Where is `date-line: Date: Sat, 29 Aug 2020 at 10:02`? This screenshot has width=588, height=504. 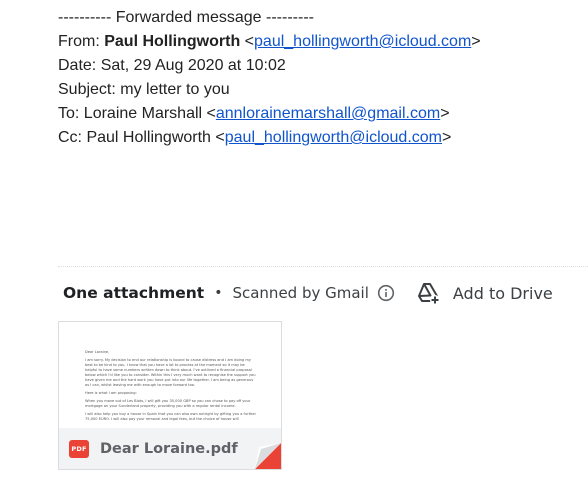 date-line: Date: Sat, 29 Aug 2020 at 10:02 is located at coordinates (172, 65).